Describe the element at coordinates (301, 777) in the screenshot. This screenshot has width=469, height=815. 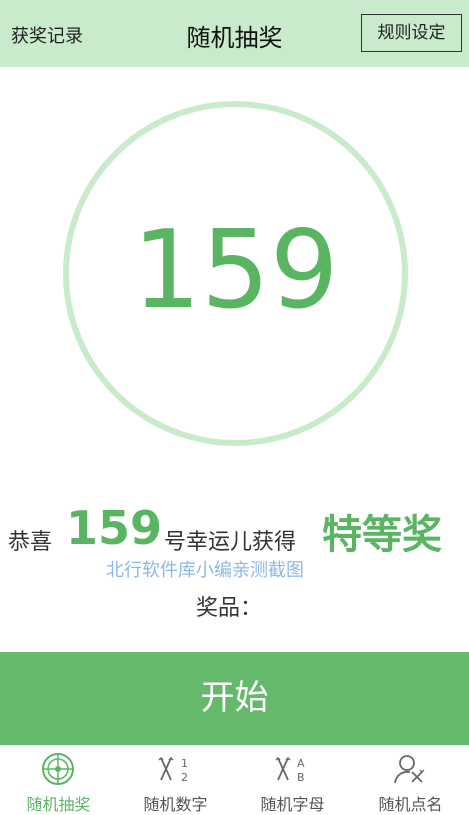
I see `svg-text: B` at that location.